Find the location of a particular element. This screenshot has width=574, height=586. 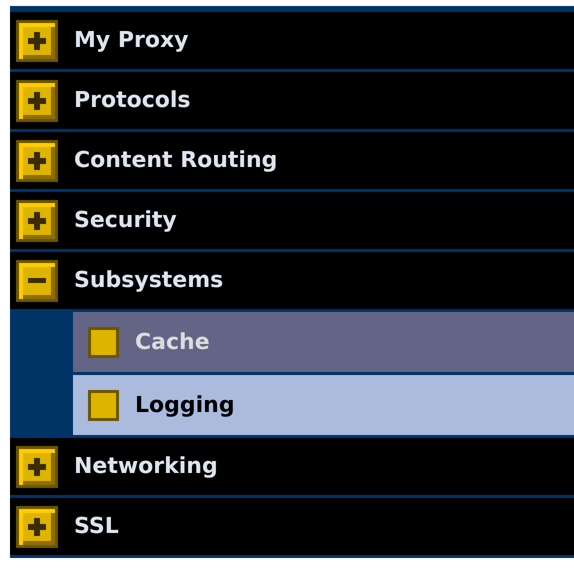

nav-item: Security is located at coordinates (292, 222).